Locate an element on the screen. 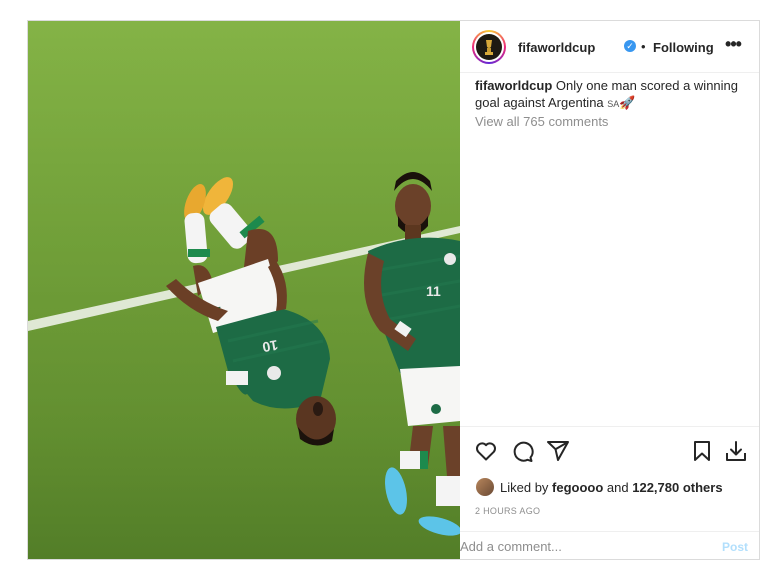 The height and width of the screenshot is (580, 775). divider is located at coordinates (609, 426).